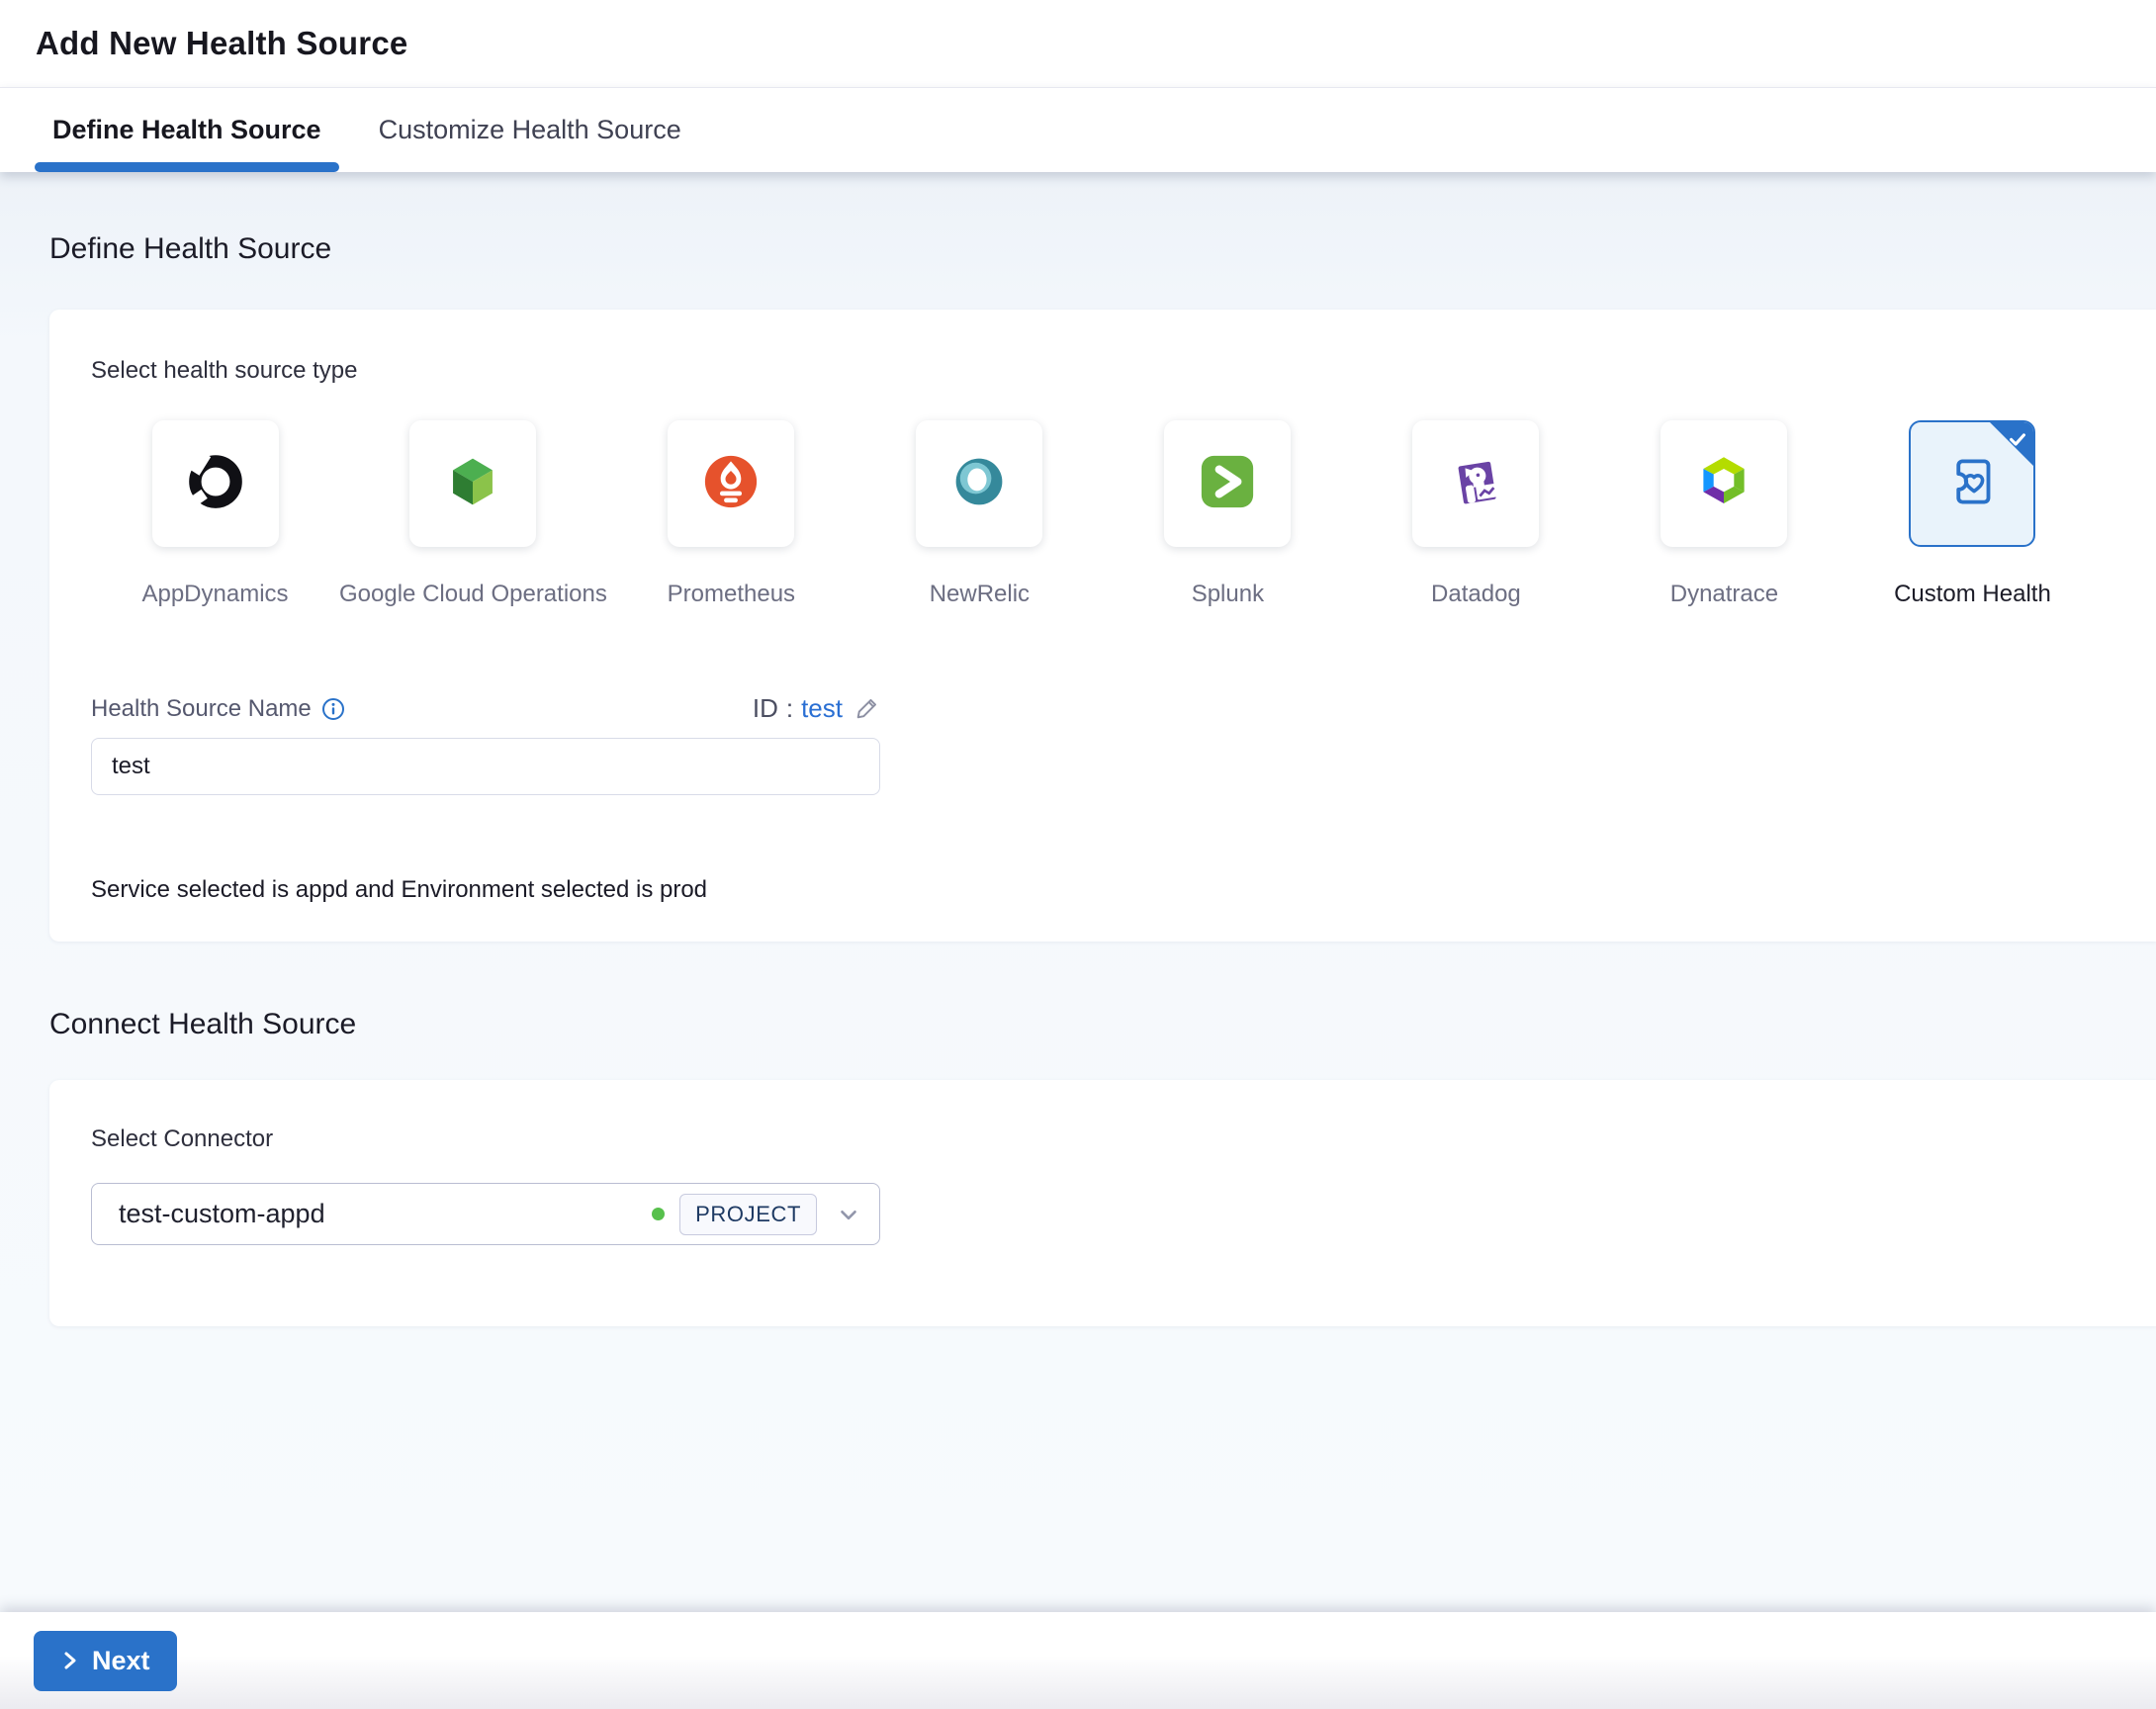 Image resolution: width=2156 pixels, height=1709 pixels. I want to click on info-icon, so click(333, 709).